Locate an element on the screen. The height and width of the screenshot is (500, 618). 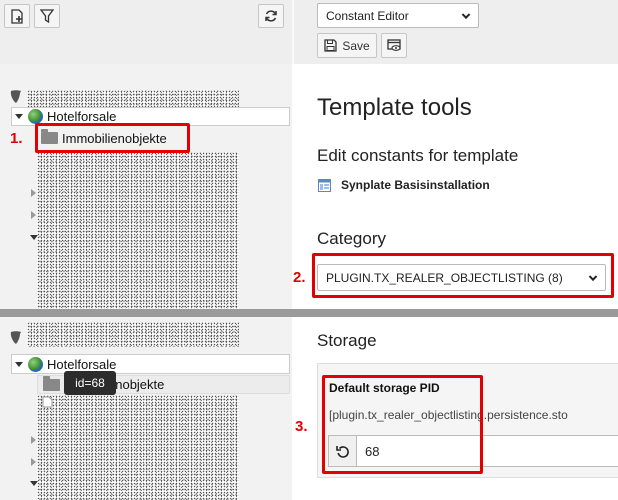
filter-icon is located at coordinates (47, 16).